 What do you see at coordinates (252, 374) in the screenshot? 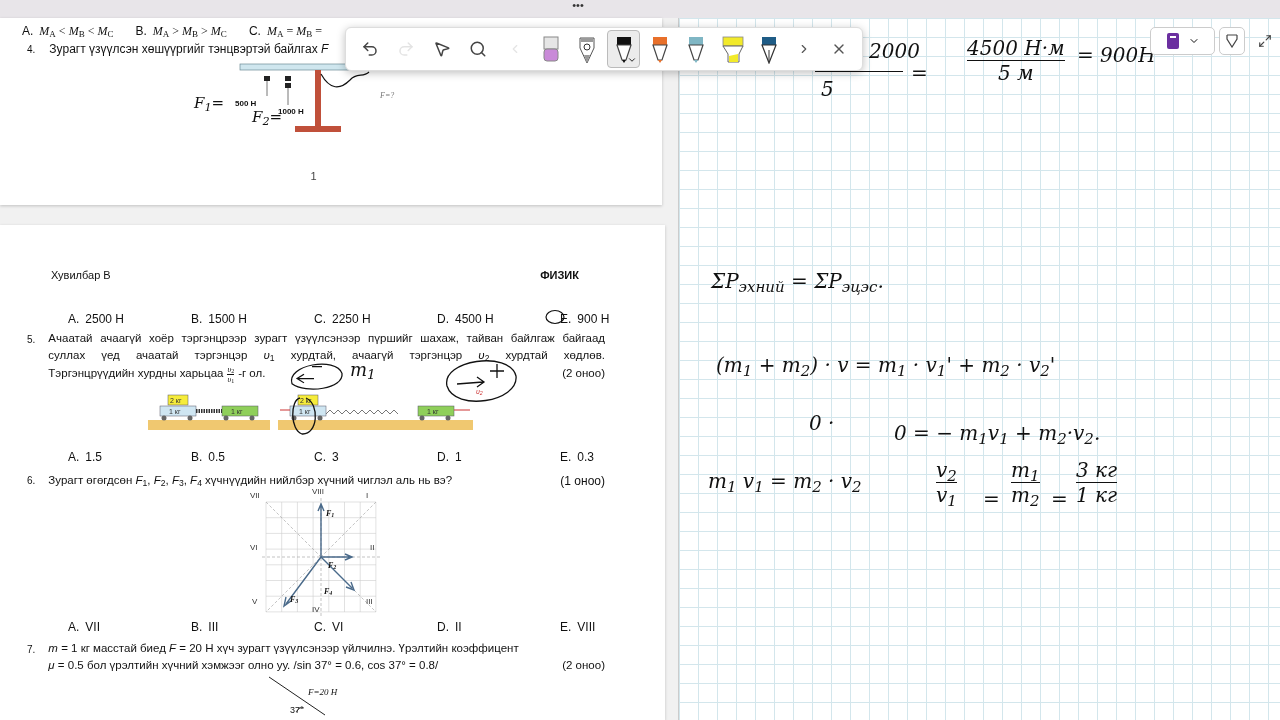
I see `question-text: -г ол.` at bounding box center [252, 374].